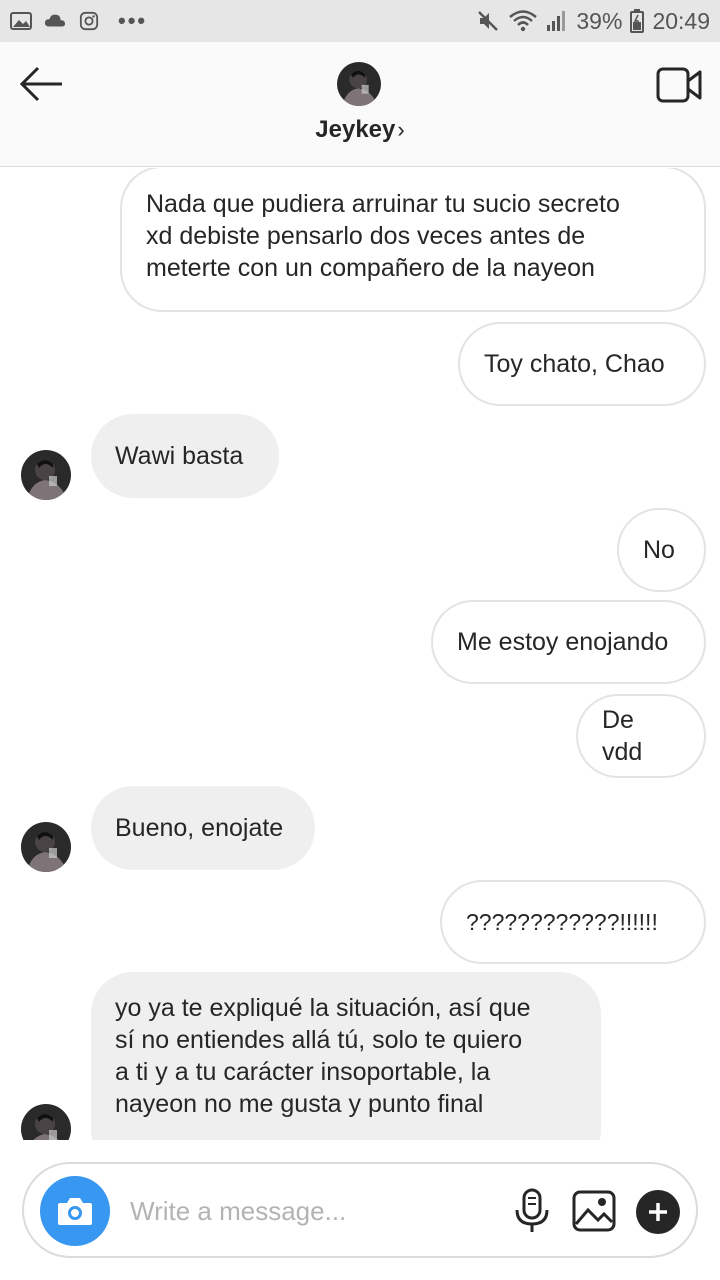  Describe the element at coordinates (599, 20) in the screenshot. I see `battery-percent: 39%` at that location.